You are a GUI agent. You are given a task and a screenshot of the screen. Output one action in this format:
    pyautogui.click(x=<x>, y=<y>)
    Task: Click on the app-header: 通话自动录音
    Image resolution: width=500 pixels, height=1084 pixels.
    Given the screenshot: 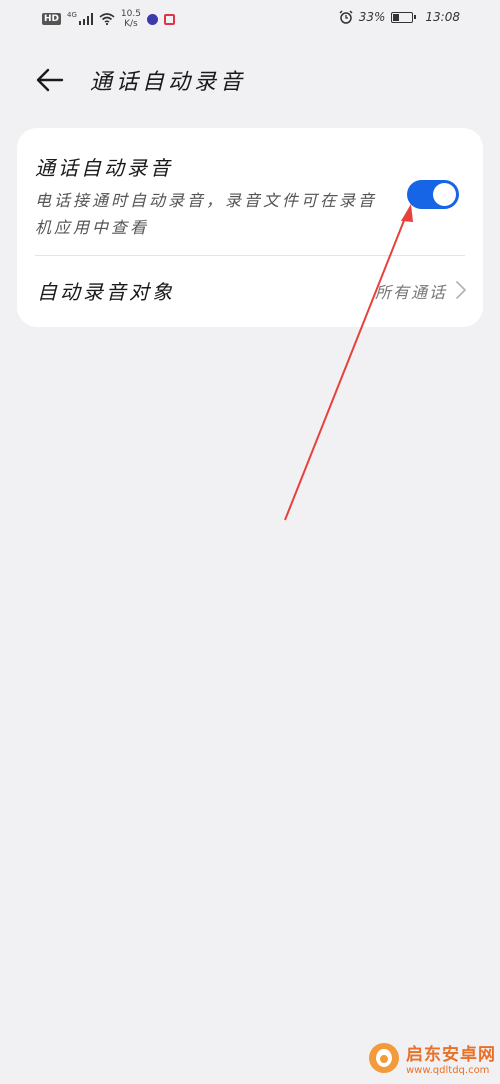 What is the action you would take?
    pyautogui.click(x=250, y=80)
    